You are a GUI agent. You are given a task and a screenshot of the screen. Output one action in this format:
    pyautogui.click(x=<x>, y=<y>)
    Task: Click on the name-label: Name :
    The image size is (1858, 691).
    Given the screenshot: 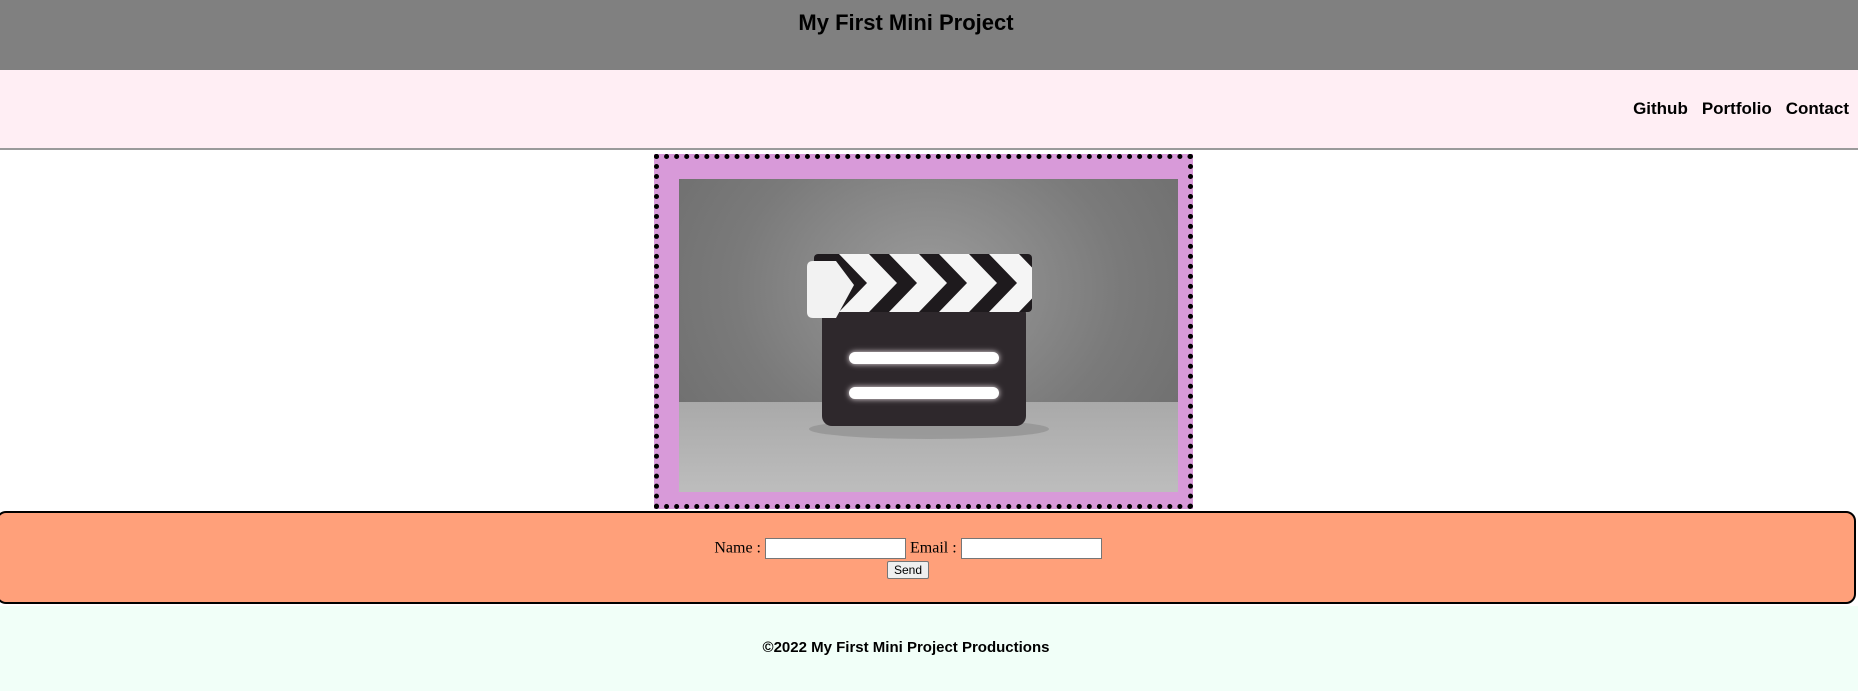 What is the action you would take?
    pyautogui.click(x=737, y=548)
    